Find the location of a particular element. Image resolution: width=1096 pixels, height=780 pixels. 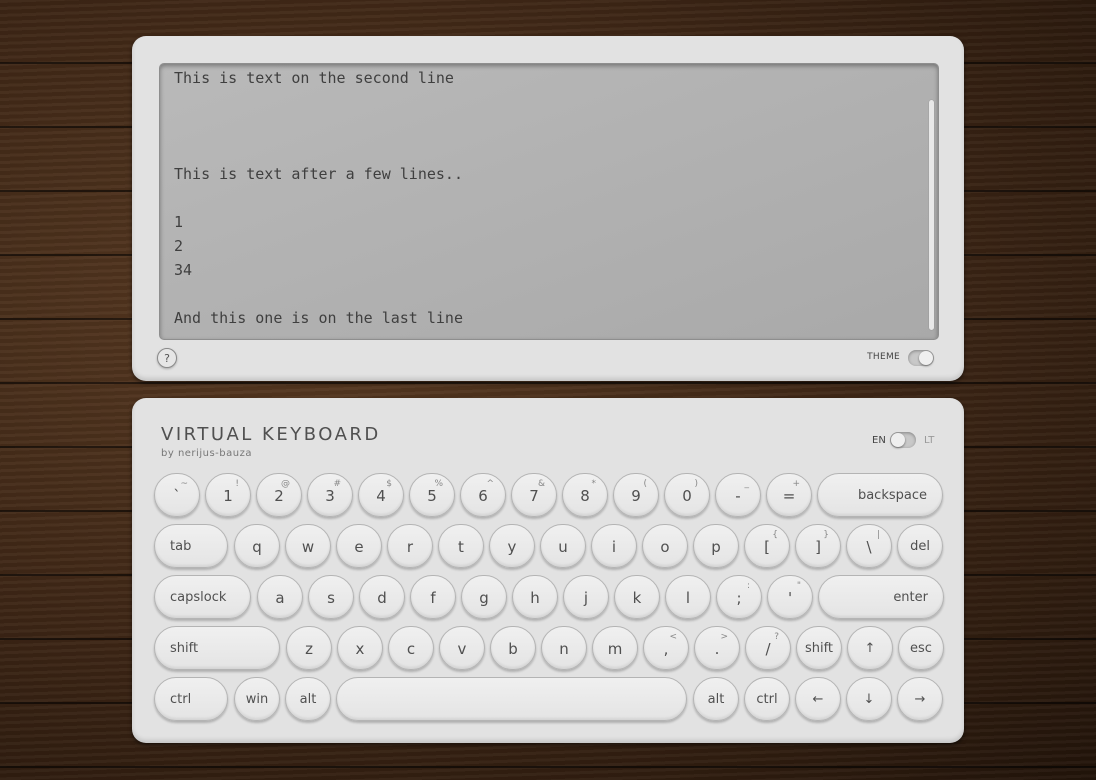

key-p: p is located at coordinates (716, 546).